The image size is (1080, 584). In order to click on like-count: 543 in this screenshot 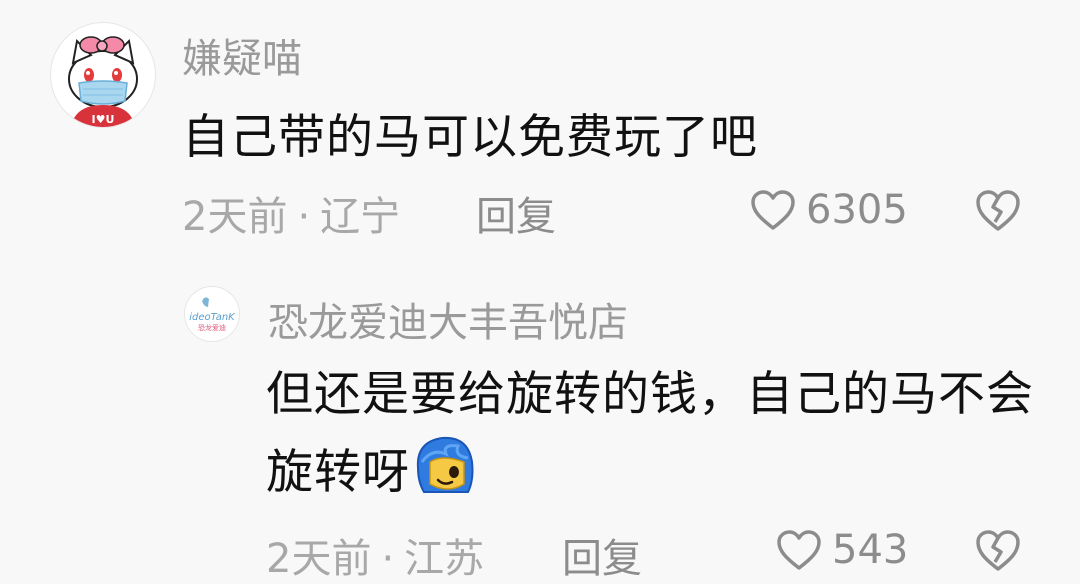, I will do `click(870, 550)`.